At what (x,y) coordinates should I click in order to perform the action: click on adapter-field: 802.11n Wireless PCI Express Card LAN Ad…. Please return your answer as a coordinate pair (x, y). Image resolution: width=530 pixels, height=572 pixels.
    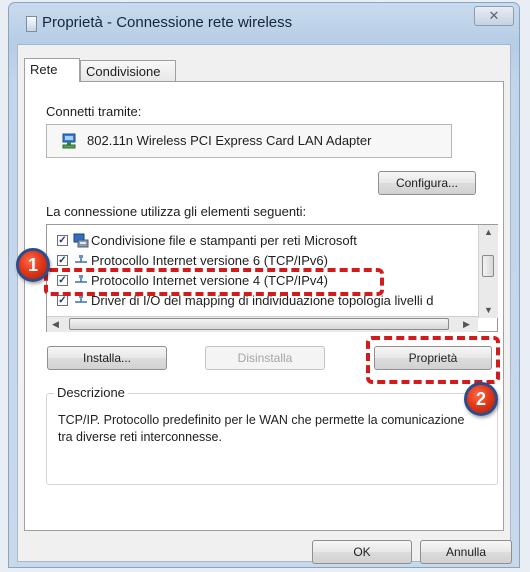
    Looking at the image, I should click on (249, 141).